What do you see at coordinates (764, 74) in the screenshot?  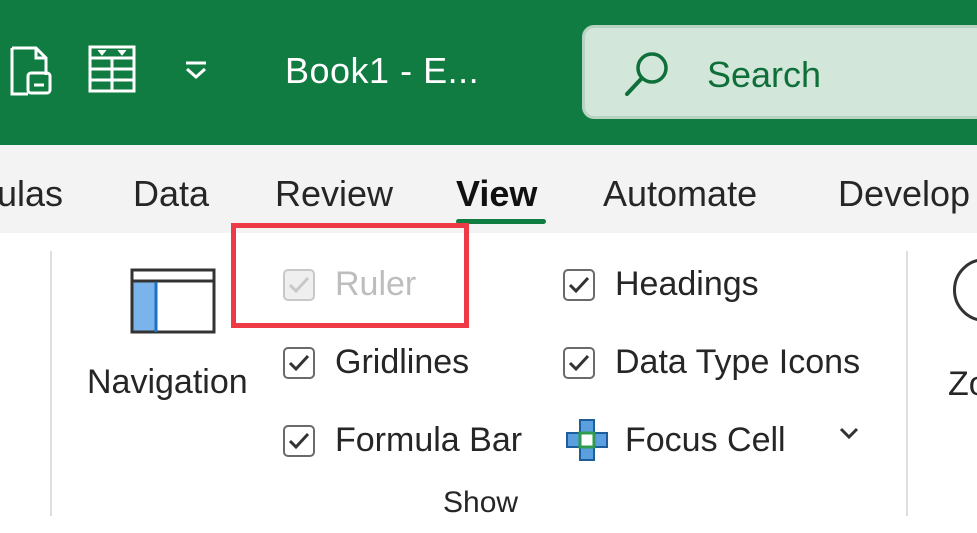 I see `search-label: Search` at bounding box center [764, 74].